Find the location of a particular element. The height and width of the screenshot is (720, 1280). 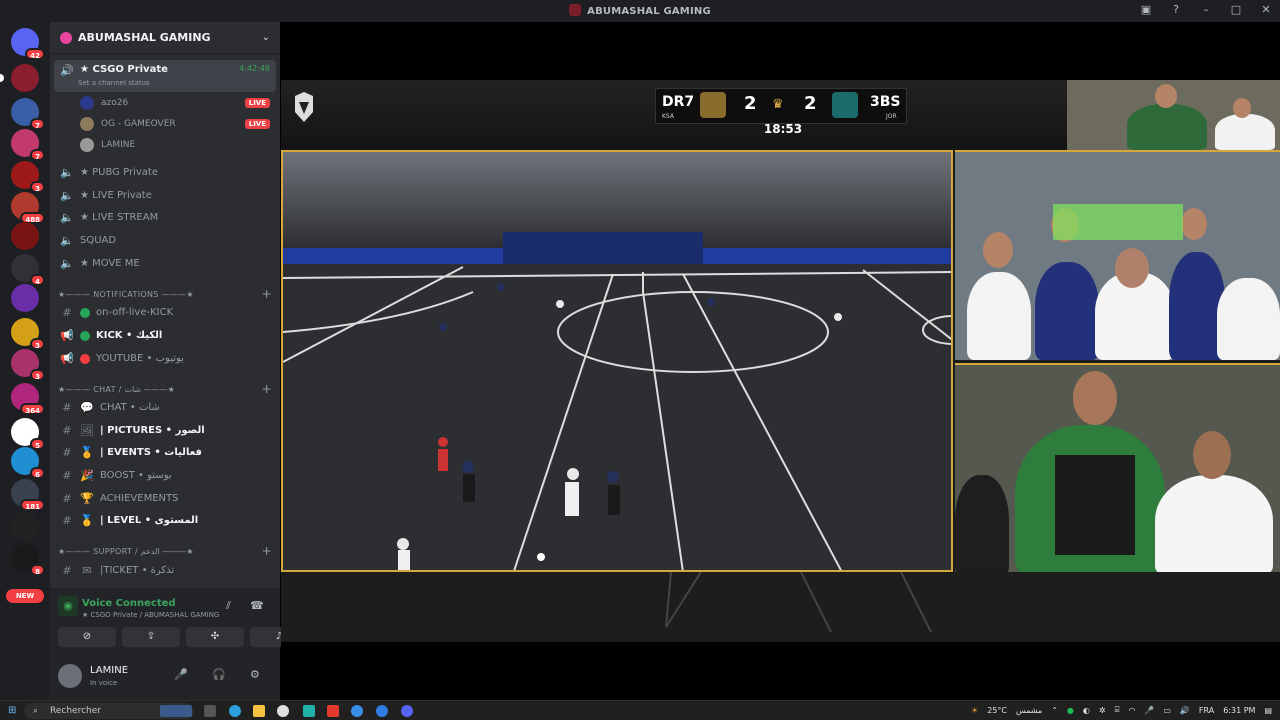

commentator-head is located at coordinates (1132, 268).